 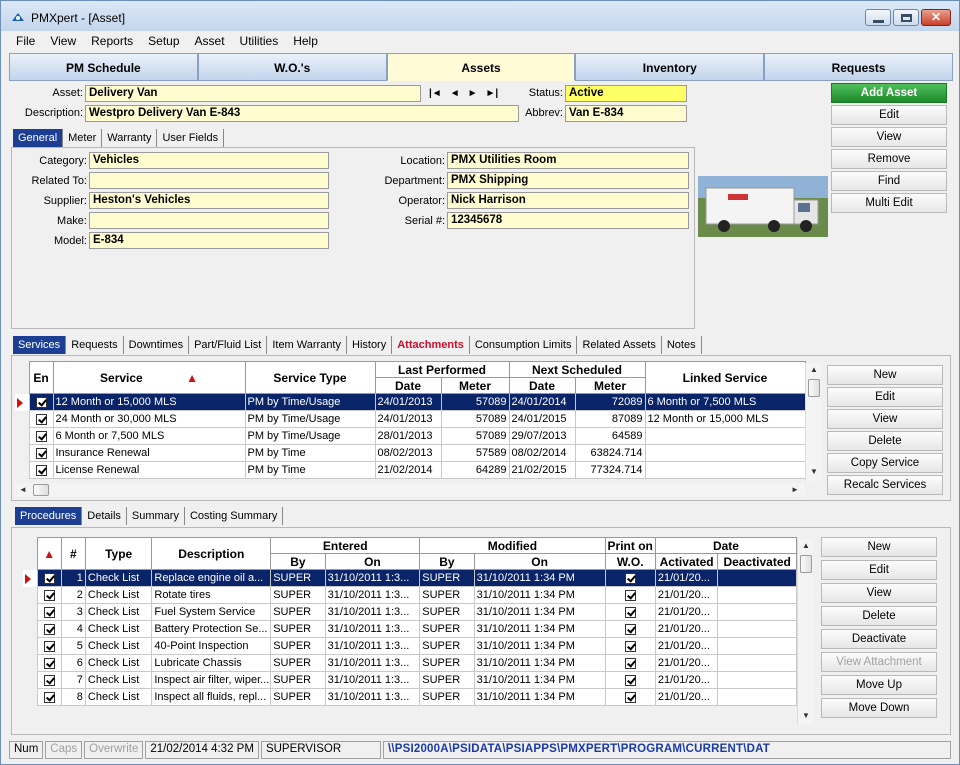 I want to click on menu-setup: Setup, so click(x=164, y=41).